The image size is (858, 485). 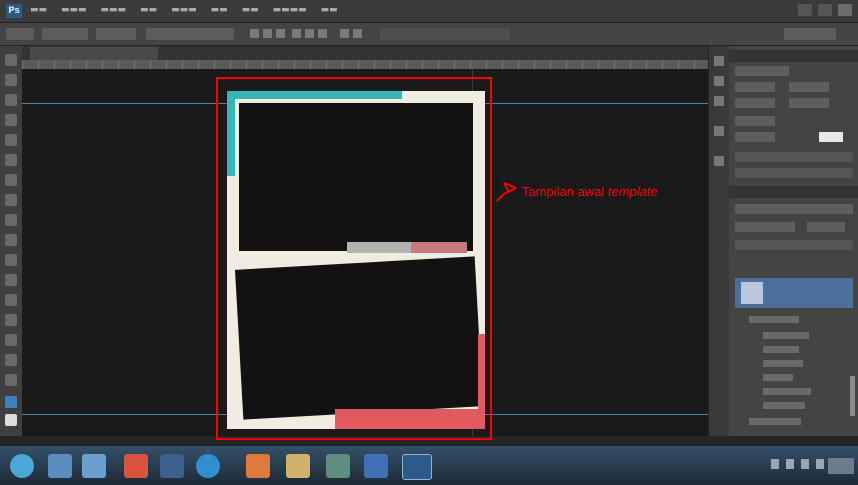 What do you see at coordinates (11, 320) in the screenshot?
I see `dodge-tool-icon` at bounding box center [11, 320].